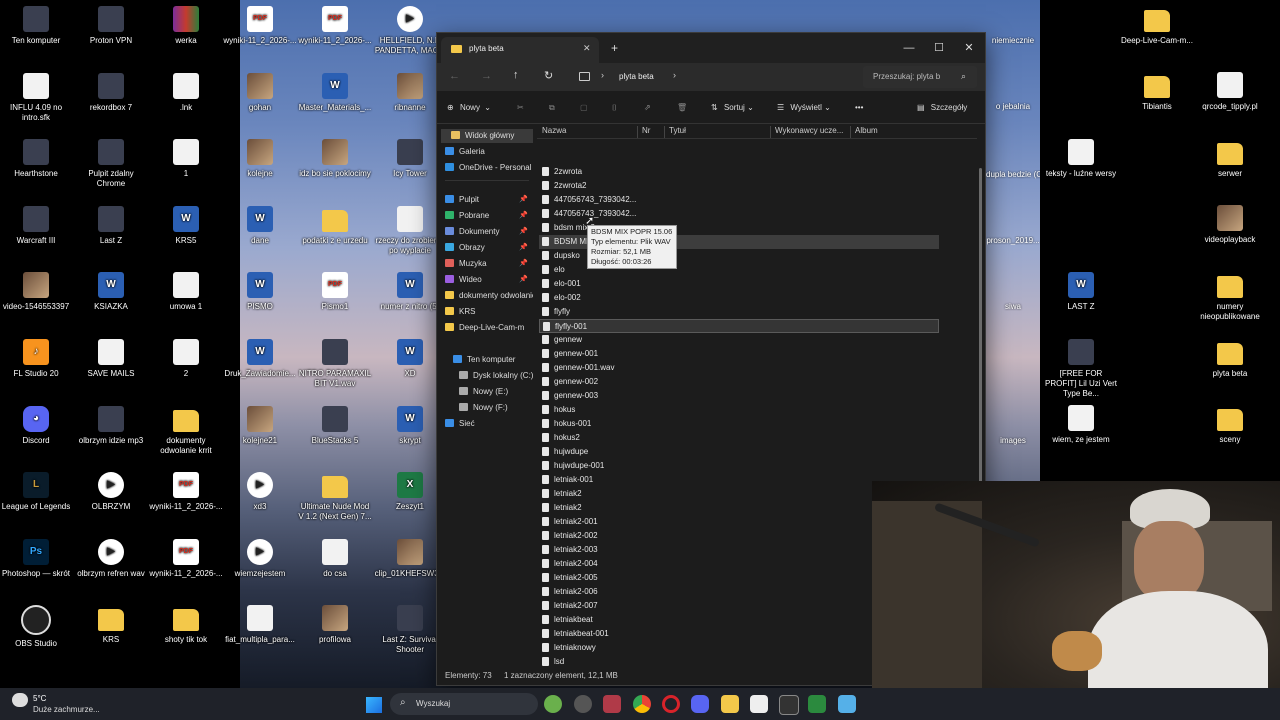  What do you see at coordinates (460, 312) in the screenshot?
I see `nav-item: KRS` at bounding box center [460, 312].